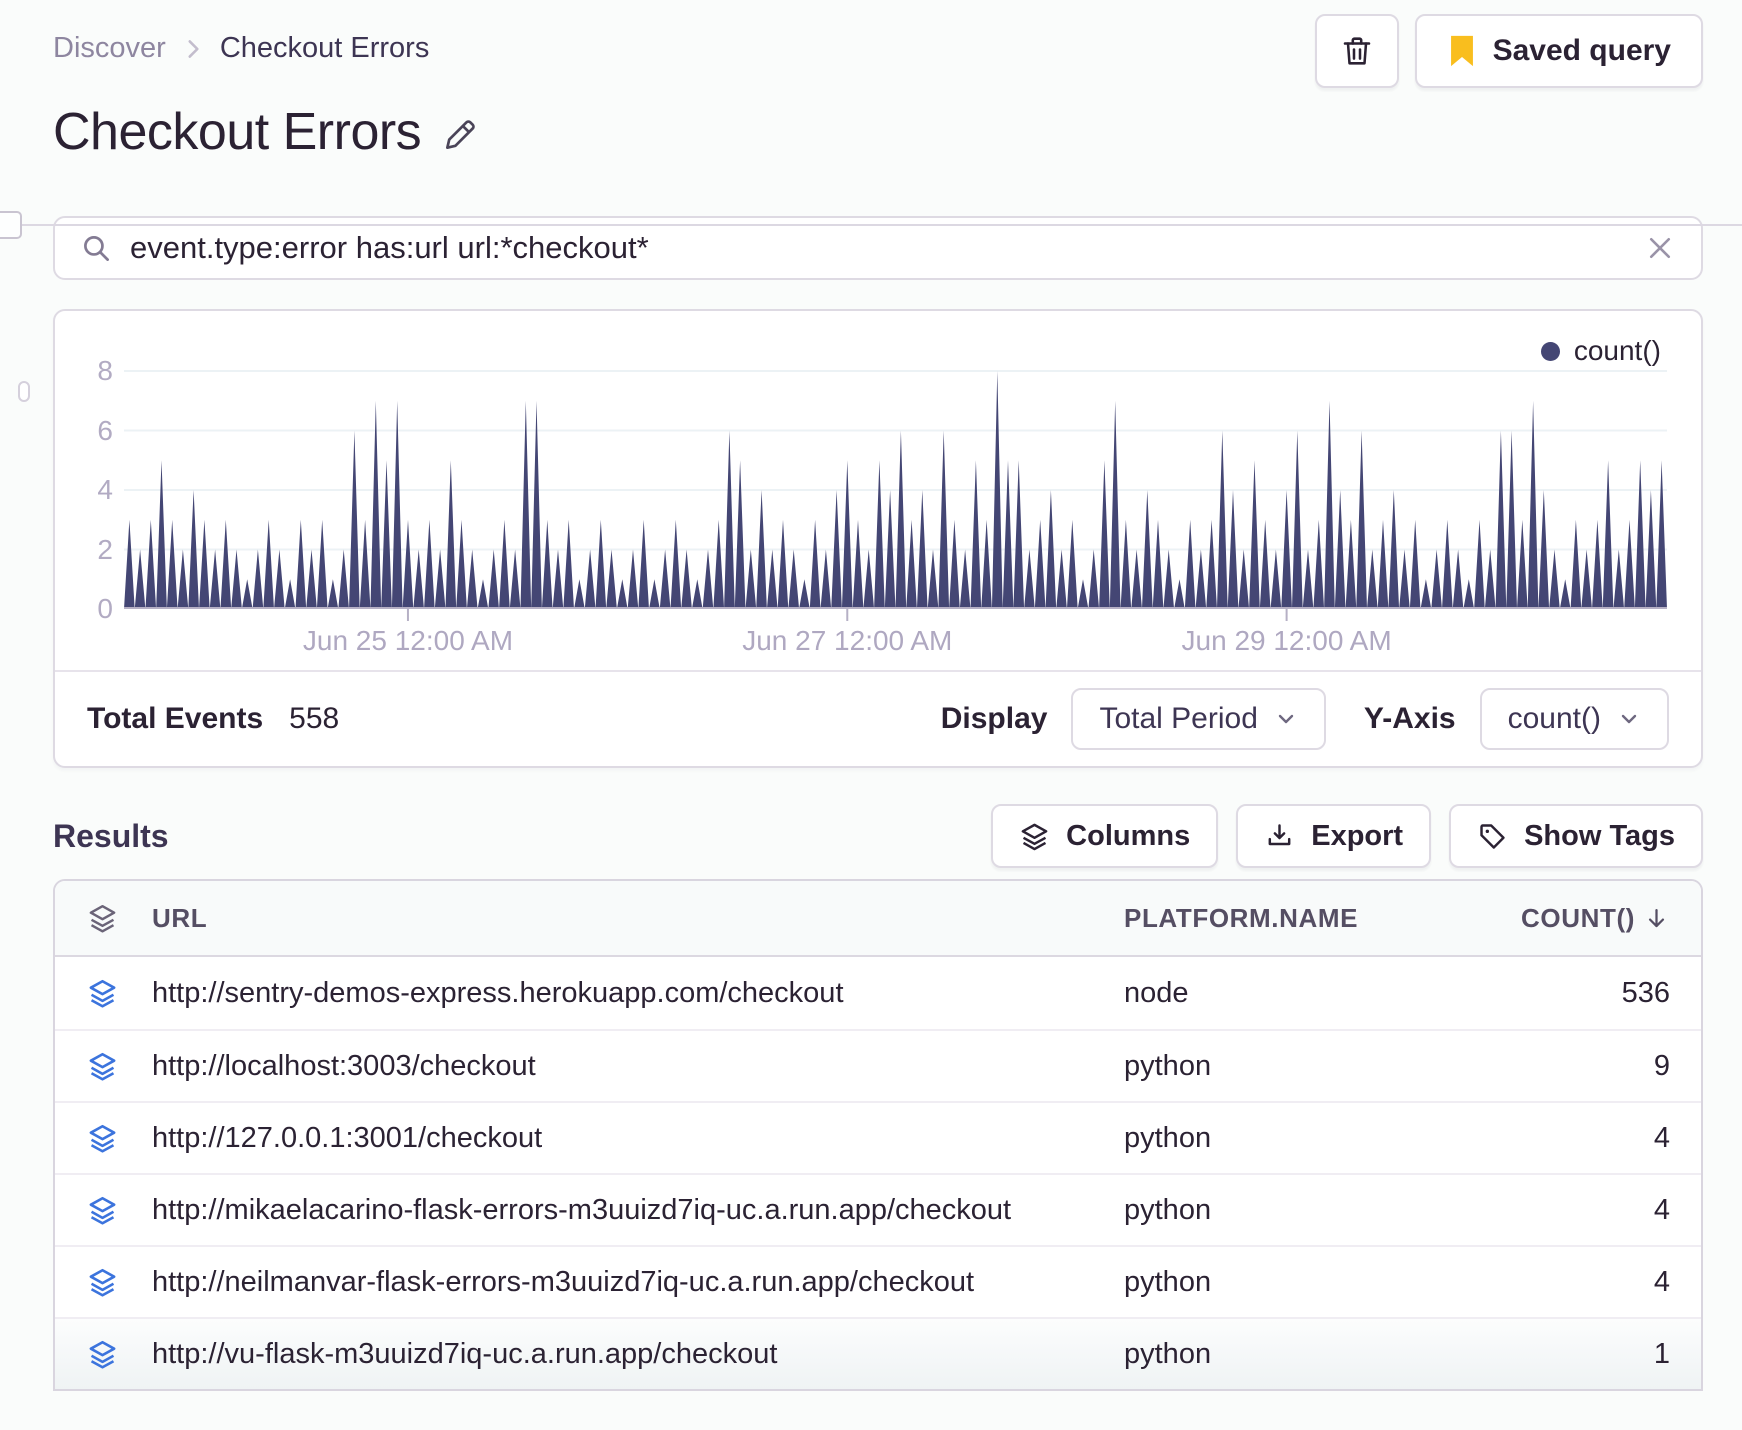 Image resolution: width=1742 pixels, height=1430 pixels. Describe the element at coordinates (1599, 835) in the screenshot. I see `show-tags-label: Show Tags` at that location.